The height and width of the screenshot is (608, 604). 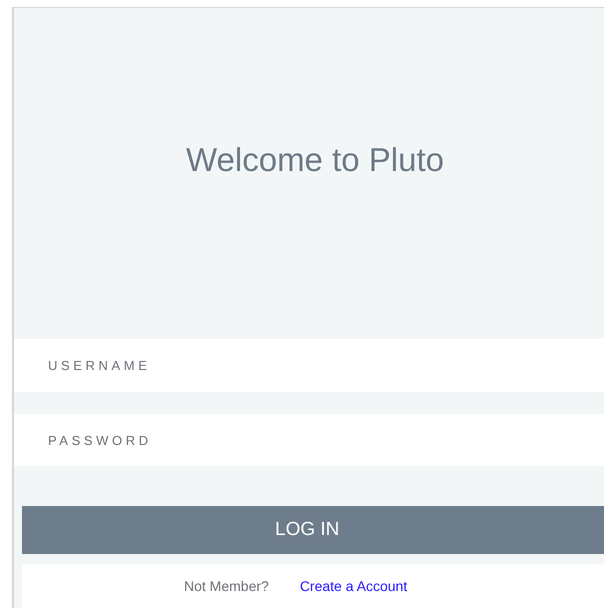 I want to click on create-account-link: Create a Account, so click(x=354, y=586).